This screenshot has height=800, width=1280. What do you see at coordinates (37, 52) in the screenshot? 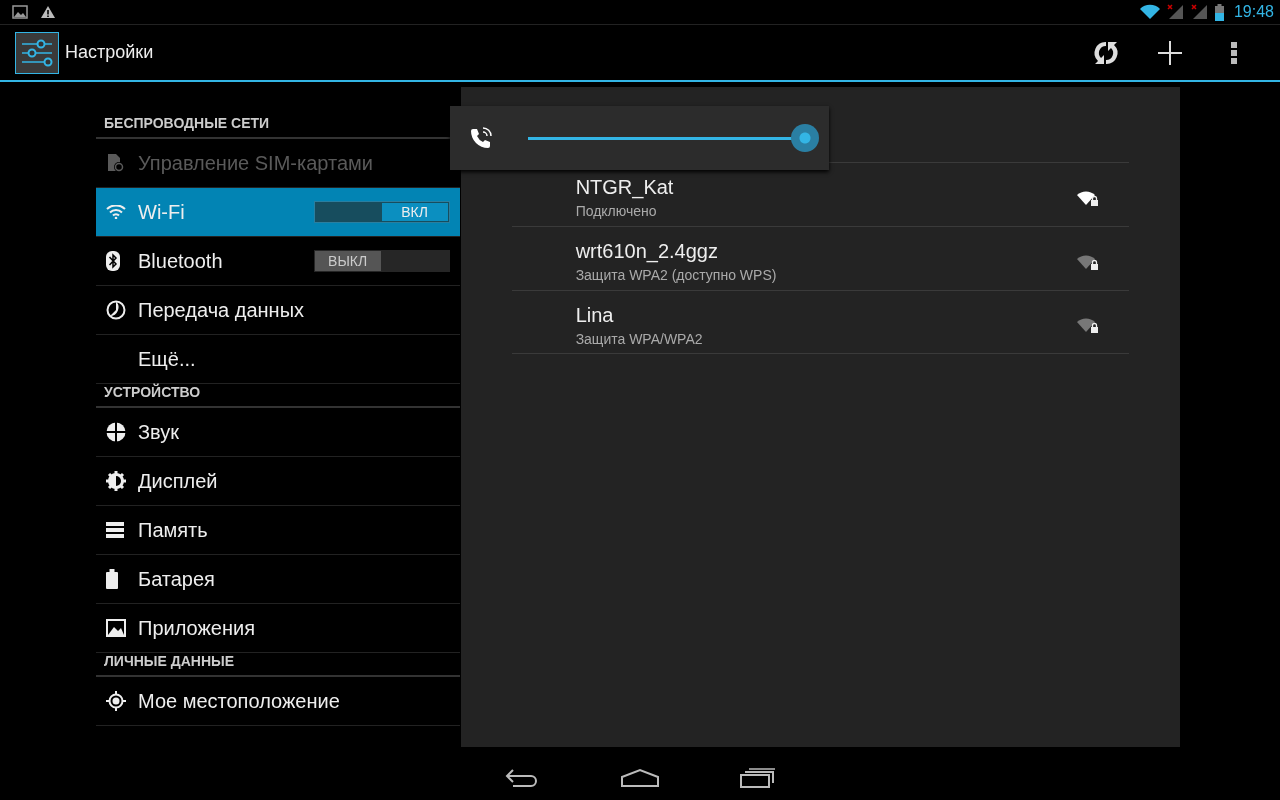
I see `settings-sliders-icon` at bounding box center [37, 52].